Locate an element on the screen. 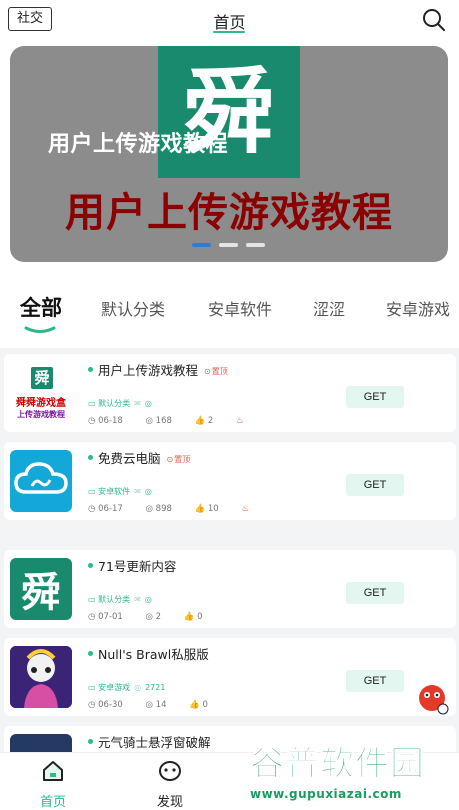 The image size is (459, 810). icon-subcaption: 上传游戏教程 is located at coordinates (41, 414).